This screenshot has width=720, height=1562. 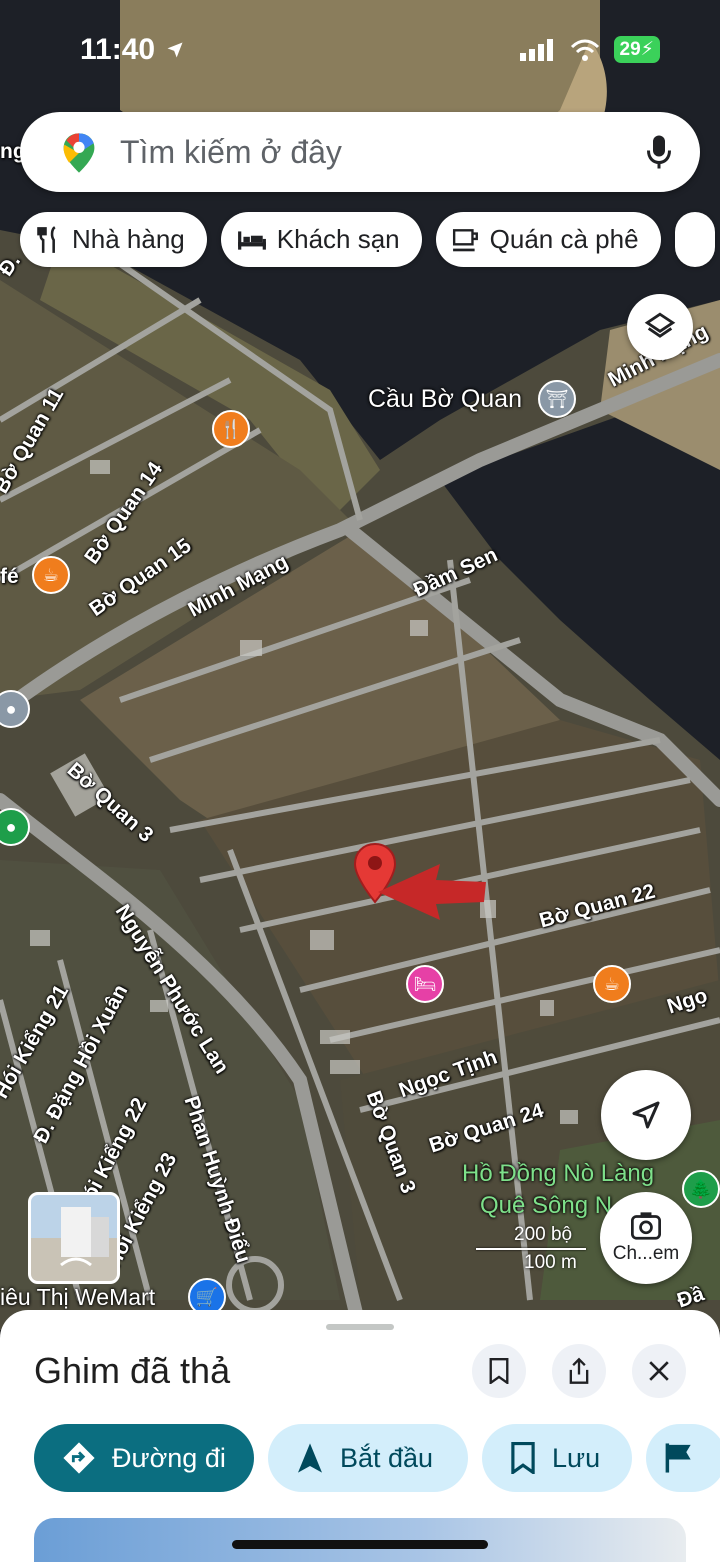 I want to click on navigation-arrow-icon, so click(x=646, y=1115).